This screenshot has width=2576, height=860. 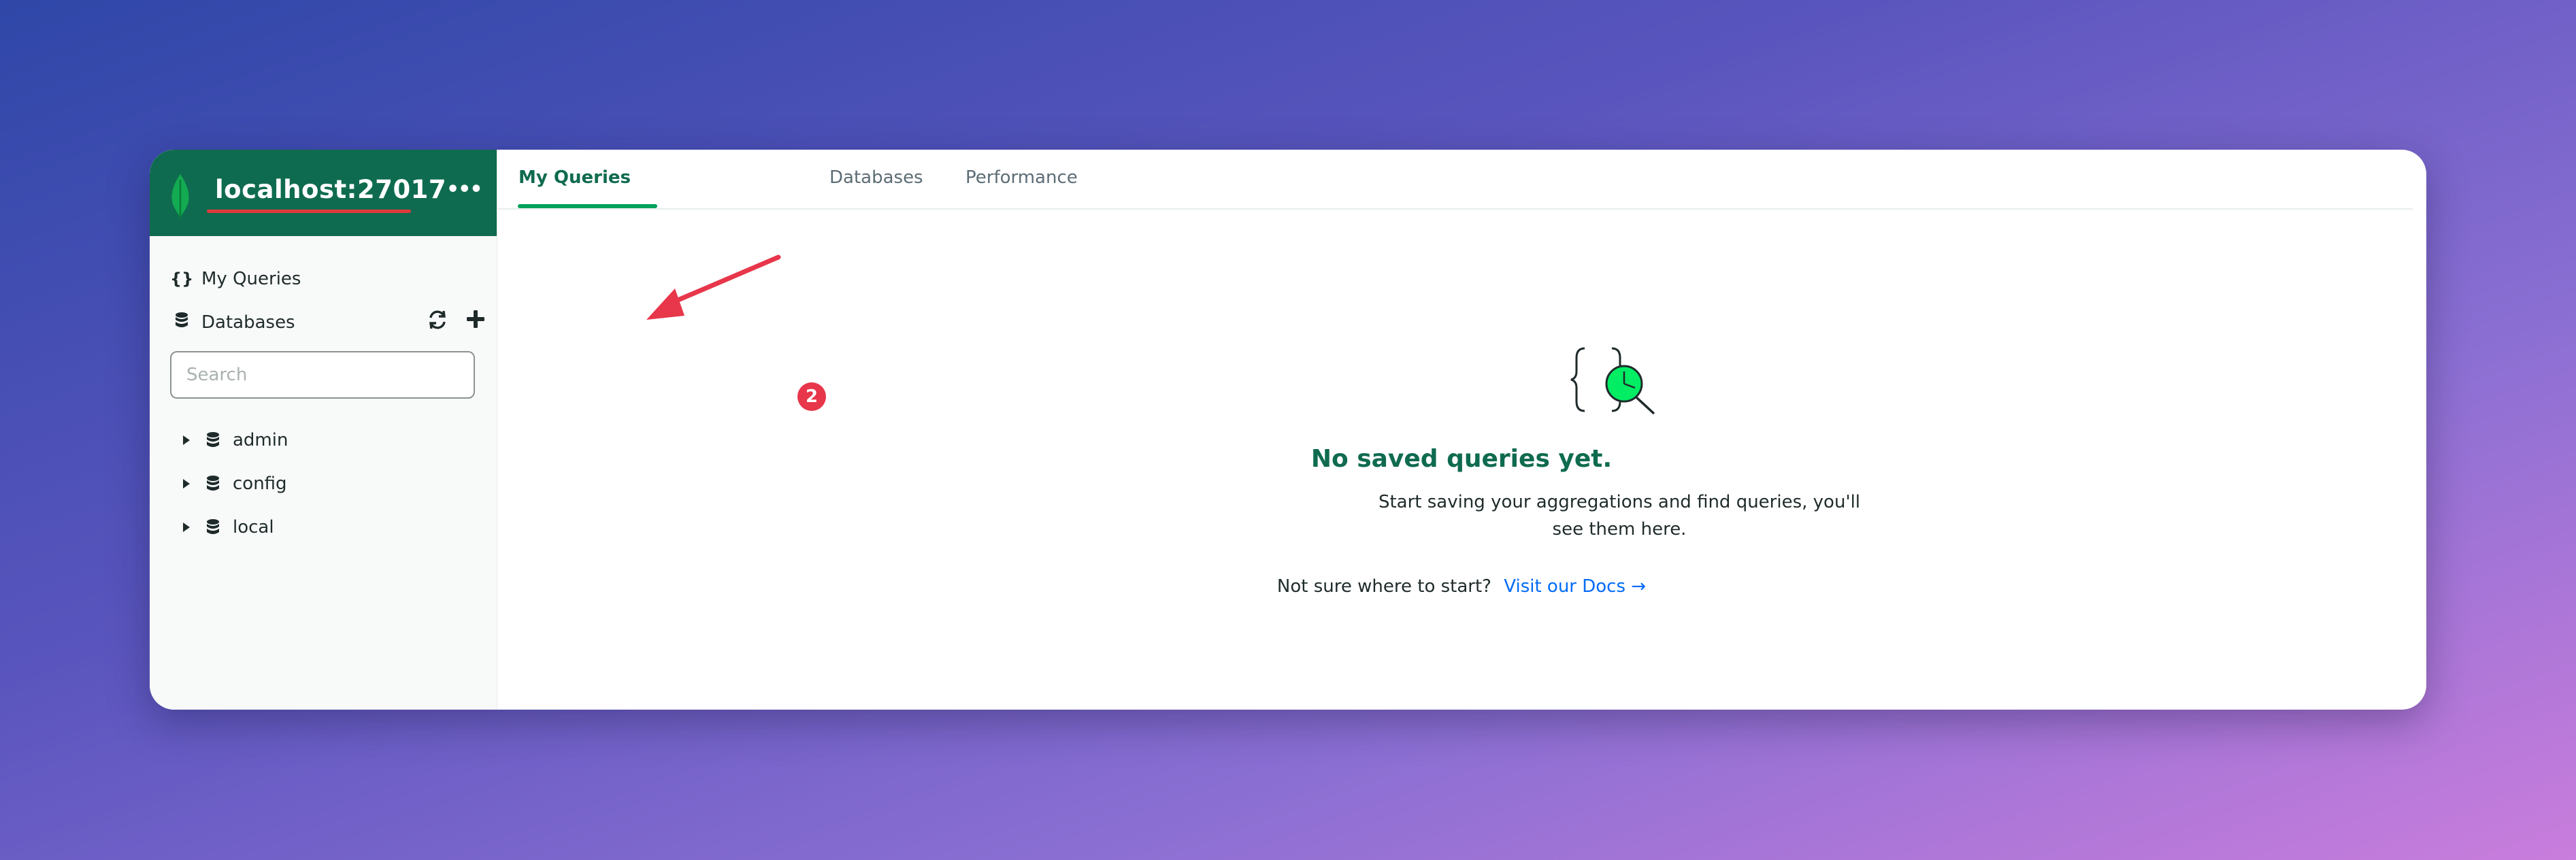 What do you see at coordinates (1461, 459) in the screenshot?
I see `empty-state-title: No saved queries yet.` at bounding box center [1461, 459].